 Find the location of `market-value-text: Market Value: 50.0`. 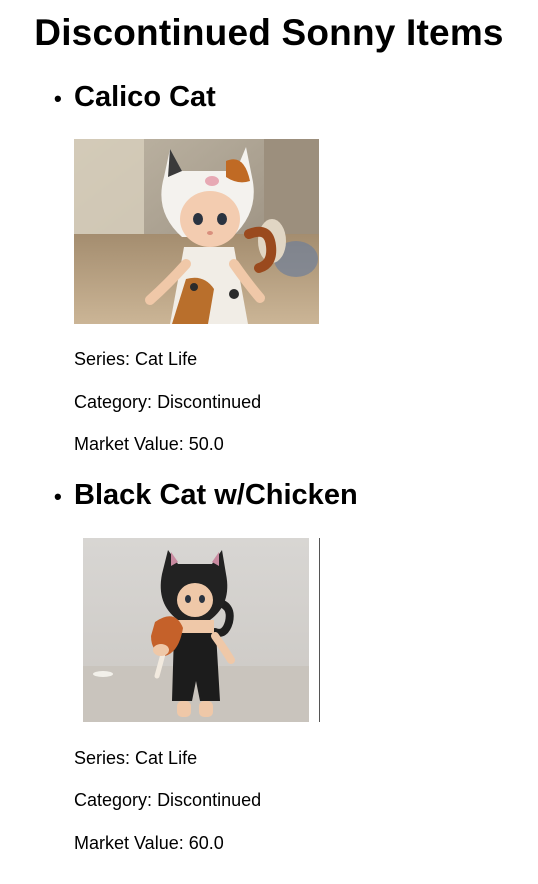

market-value-text: Market Value: 50.0 is located at coordinates (149, 444).